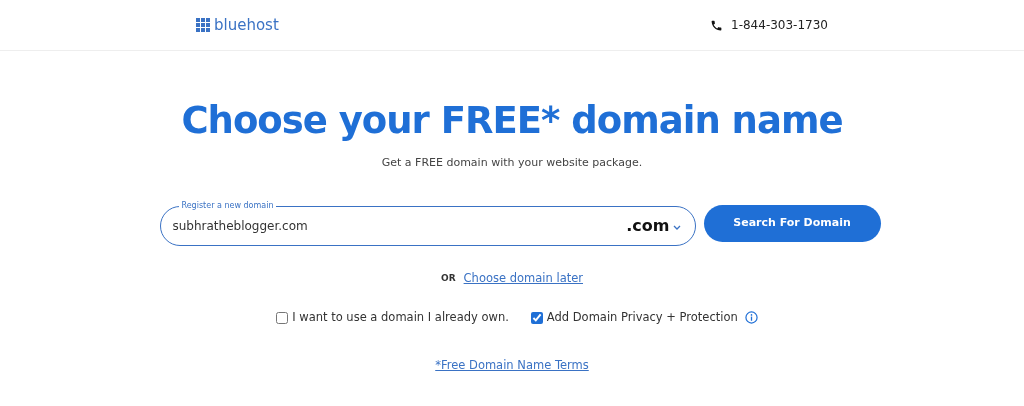 Image resolution: width=1024 pixels, height=406 pixels. Describe the element at coordinates (642, 318) in the screenshot. I see `option-label: Add Domain Privacy + Protection` at that location.